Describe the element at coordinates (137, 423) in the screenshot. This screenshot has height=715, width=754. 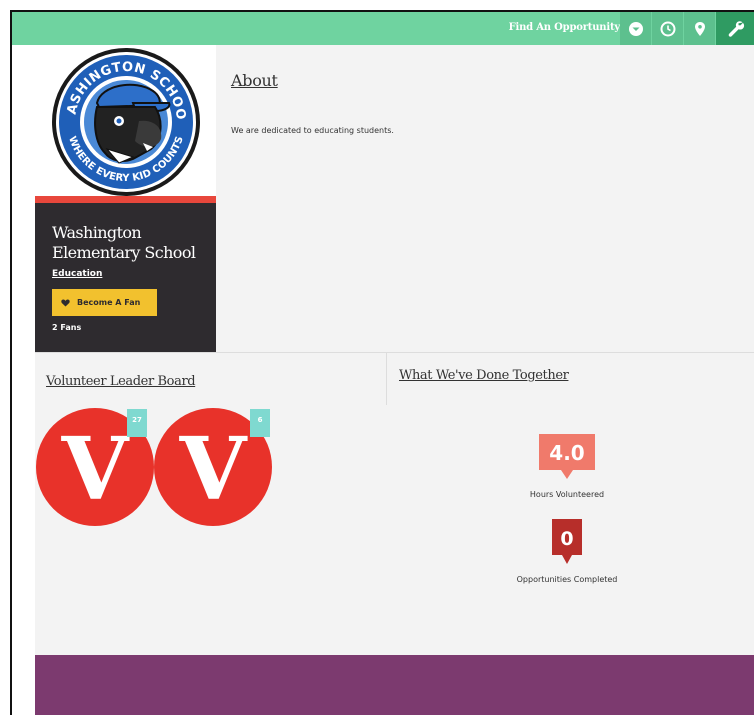
I see `volunteer-hours-badge: 27` at that location.